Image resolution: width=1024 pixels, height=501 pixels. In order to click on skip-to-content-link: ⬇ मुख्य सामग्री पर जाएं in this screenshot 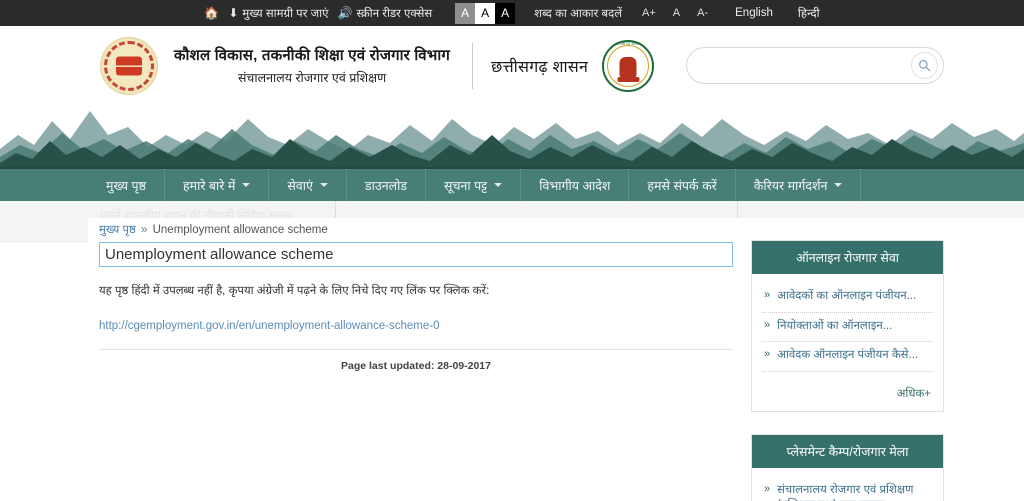, I will do `click(278, 13)`.